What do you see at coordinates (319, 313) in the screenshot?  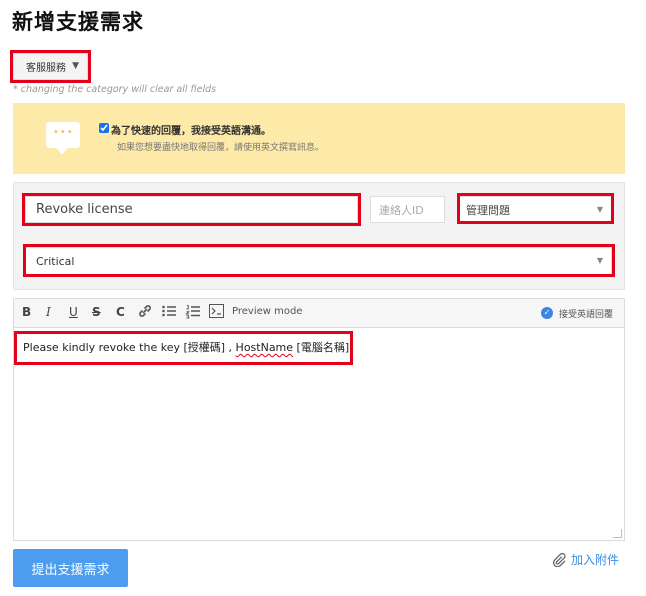 I see `editor-toolbar: B I U S C Preview mode ✓ 接受英語回覆` at bounding box center [319, 313].